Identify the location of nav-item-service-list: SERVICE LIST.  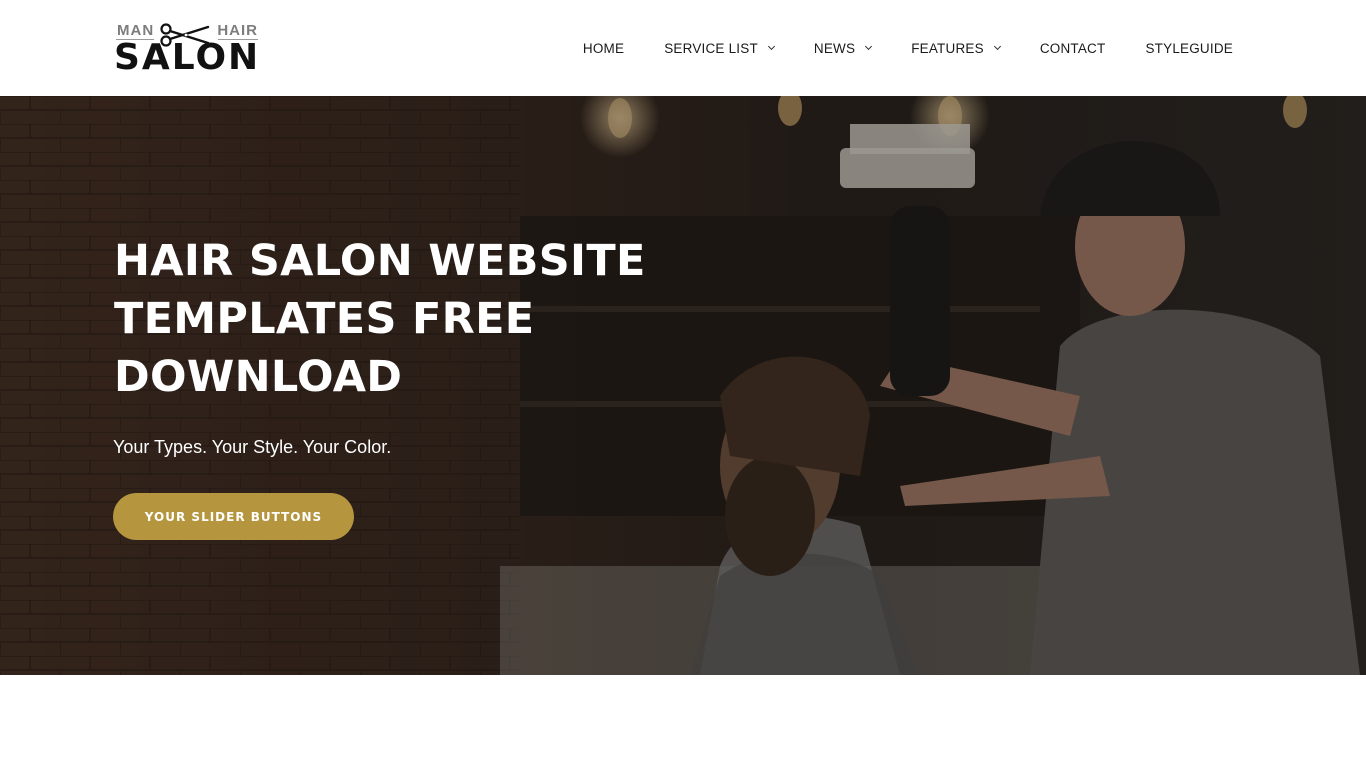
(719, 48).